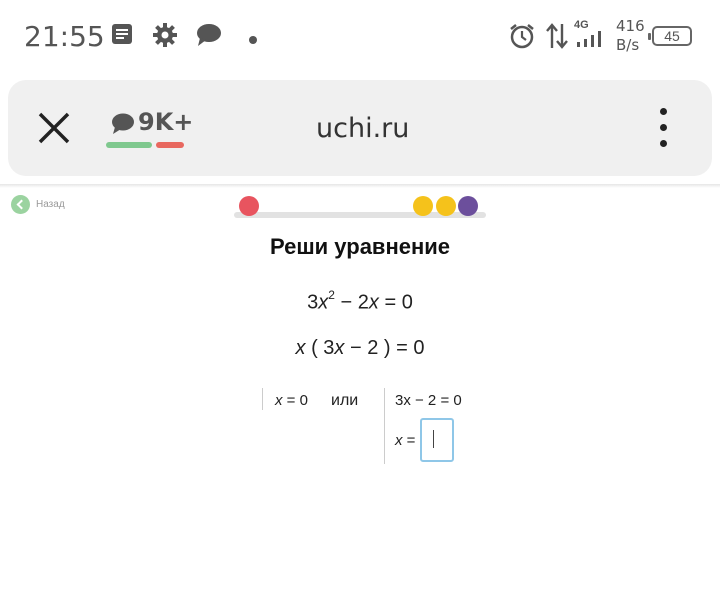 This screenshot has width=720, height=609. What do you see at coordinates (628, 45) in the screenshot?
I see `speed-unit: B/s` at bounding box center [628, 45].